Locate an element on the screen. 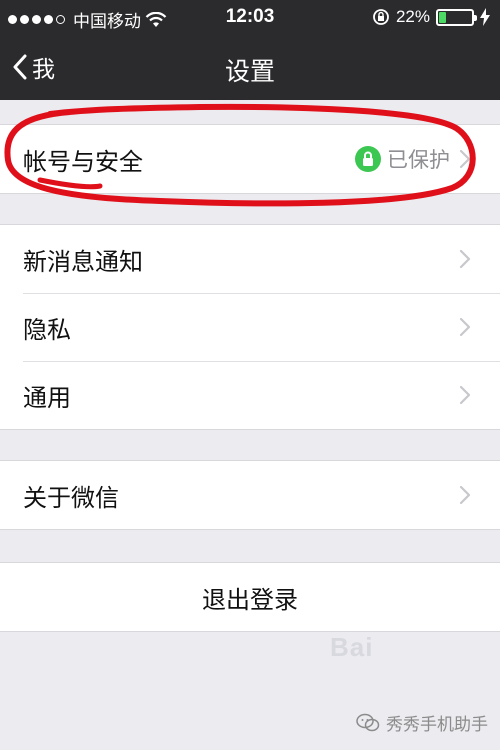 The image size is (500, 750). nav-bar: 我 设置 is located at coordinates (250, 68).